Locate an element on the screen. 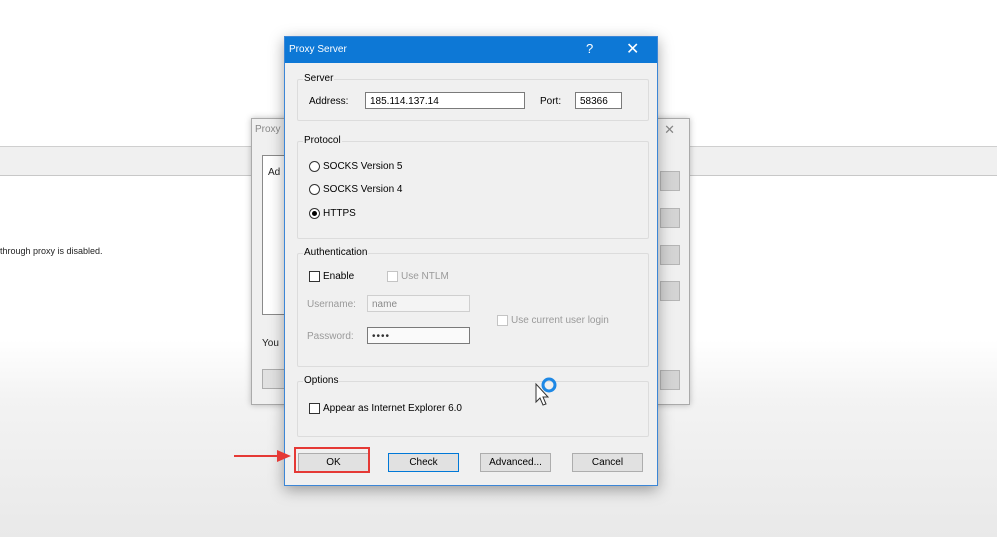 The height and width of the screenshot is (537, 997). use-current-user-checkbox is located at coordinates (502, 320).